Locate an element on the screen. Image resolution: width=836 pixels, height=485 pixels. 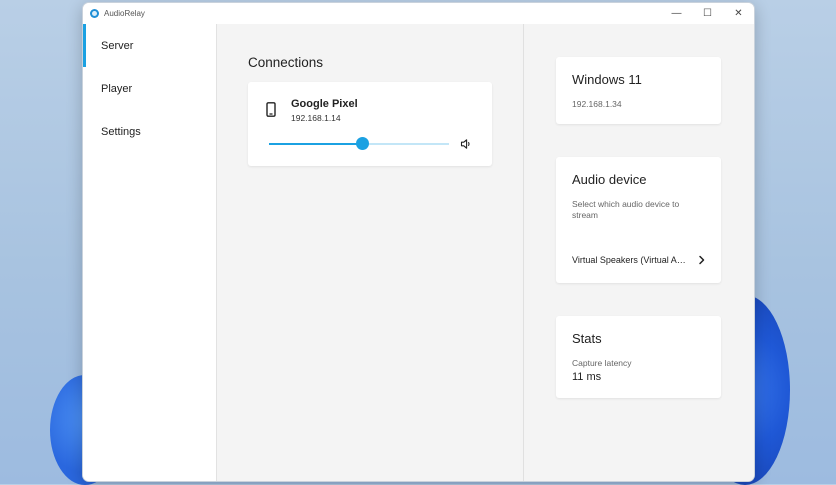
connections-title: Connections is located at coordinates (286, 62).